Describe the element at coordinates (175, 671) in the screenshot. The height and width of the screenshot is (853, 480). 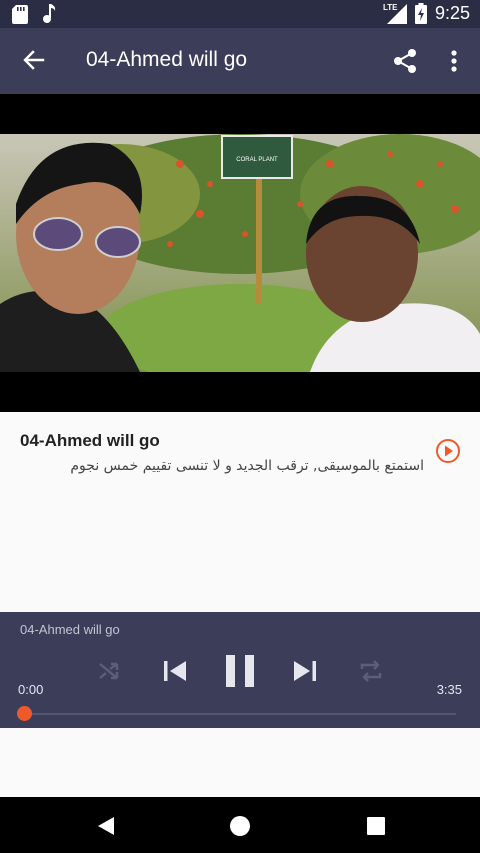
I see `skip-previous-icon` at that location.